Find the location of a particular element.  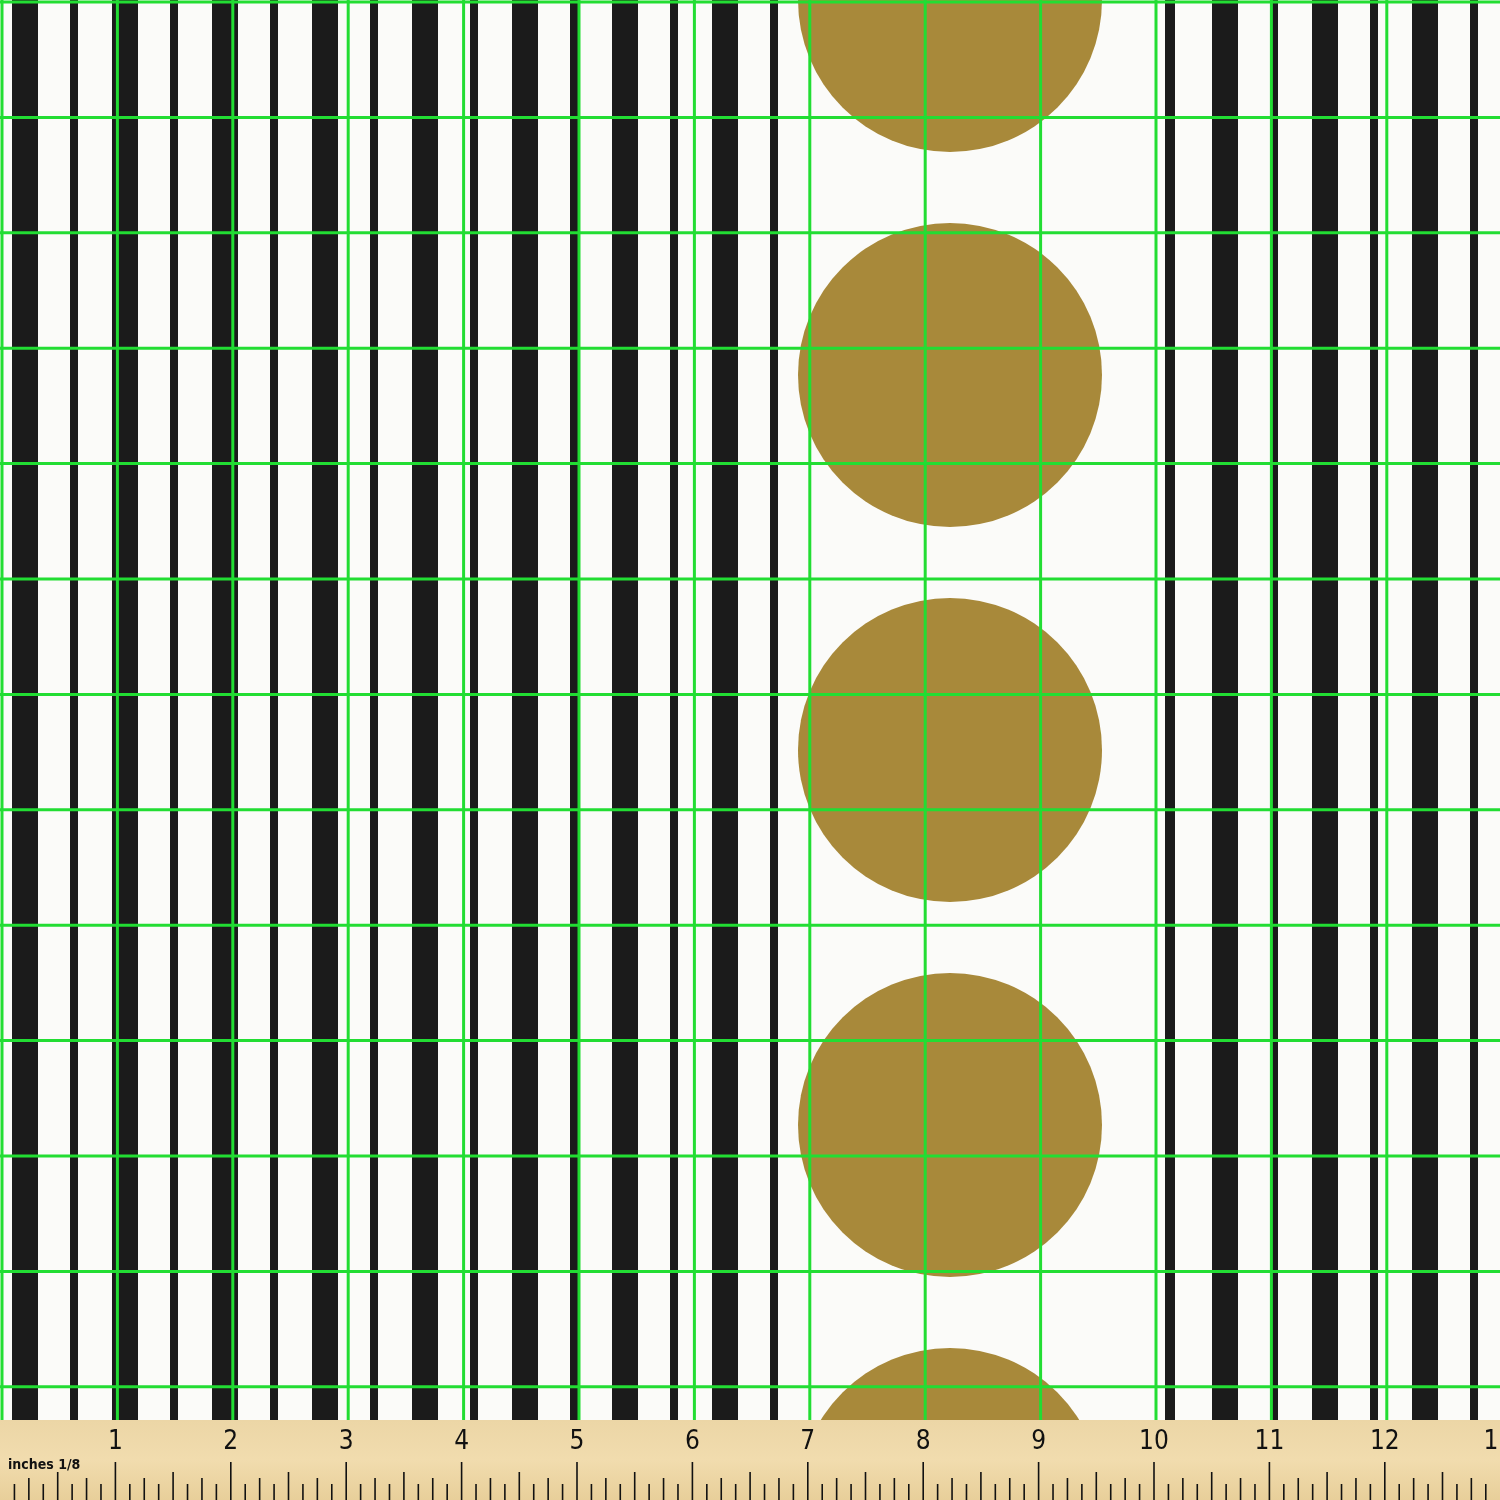

inch-number: 4 is located at coordinates (462, 1440).